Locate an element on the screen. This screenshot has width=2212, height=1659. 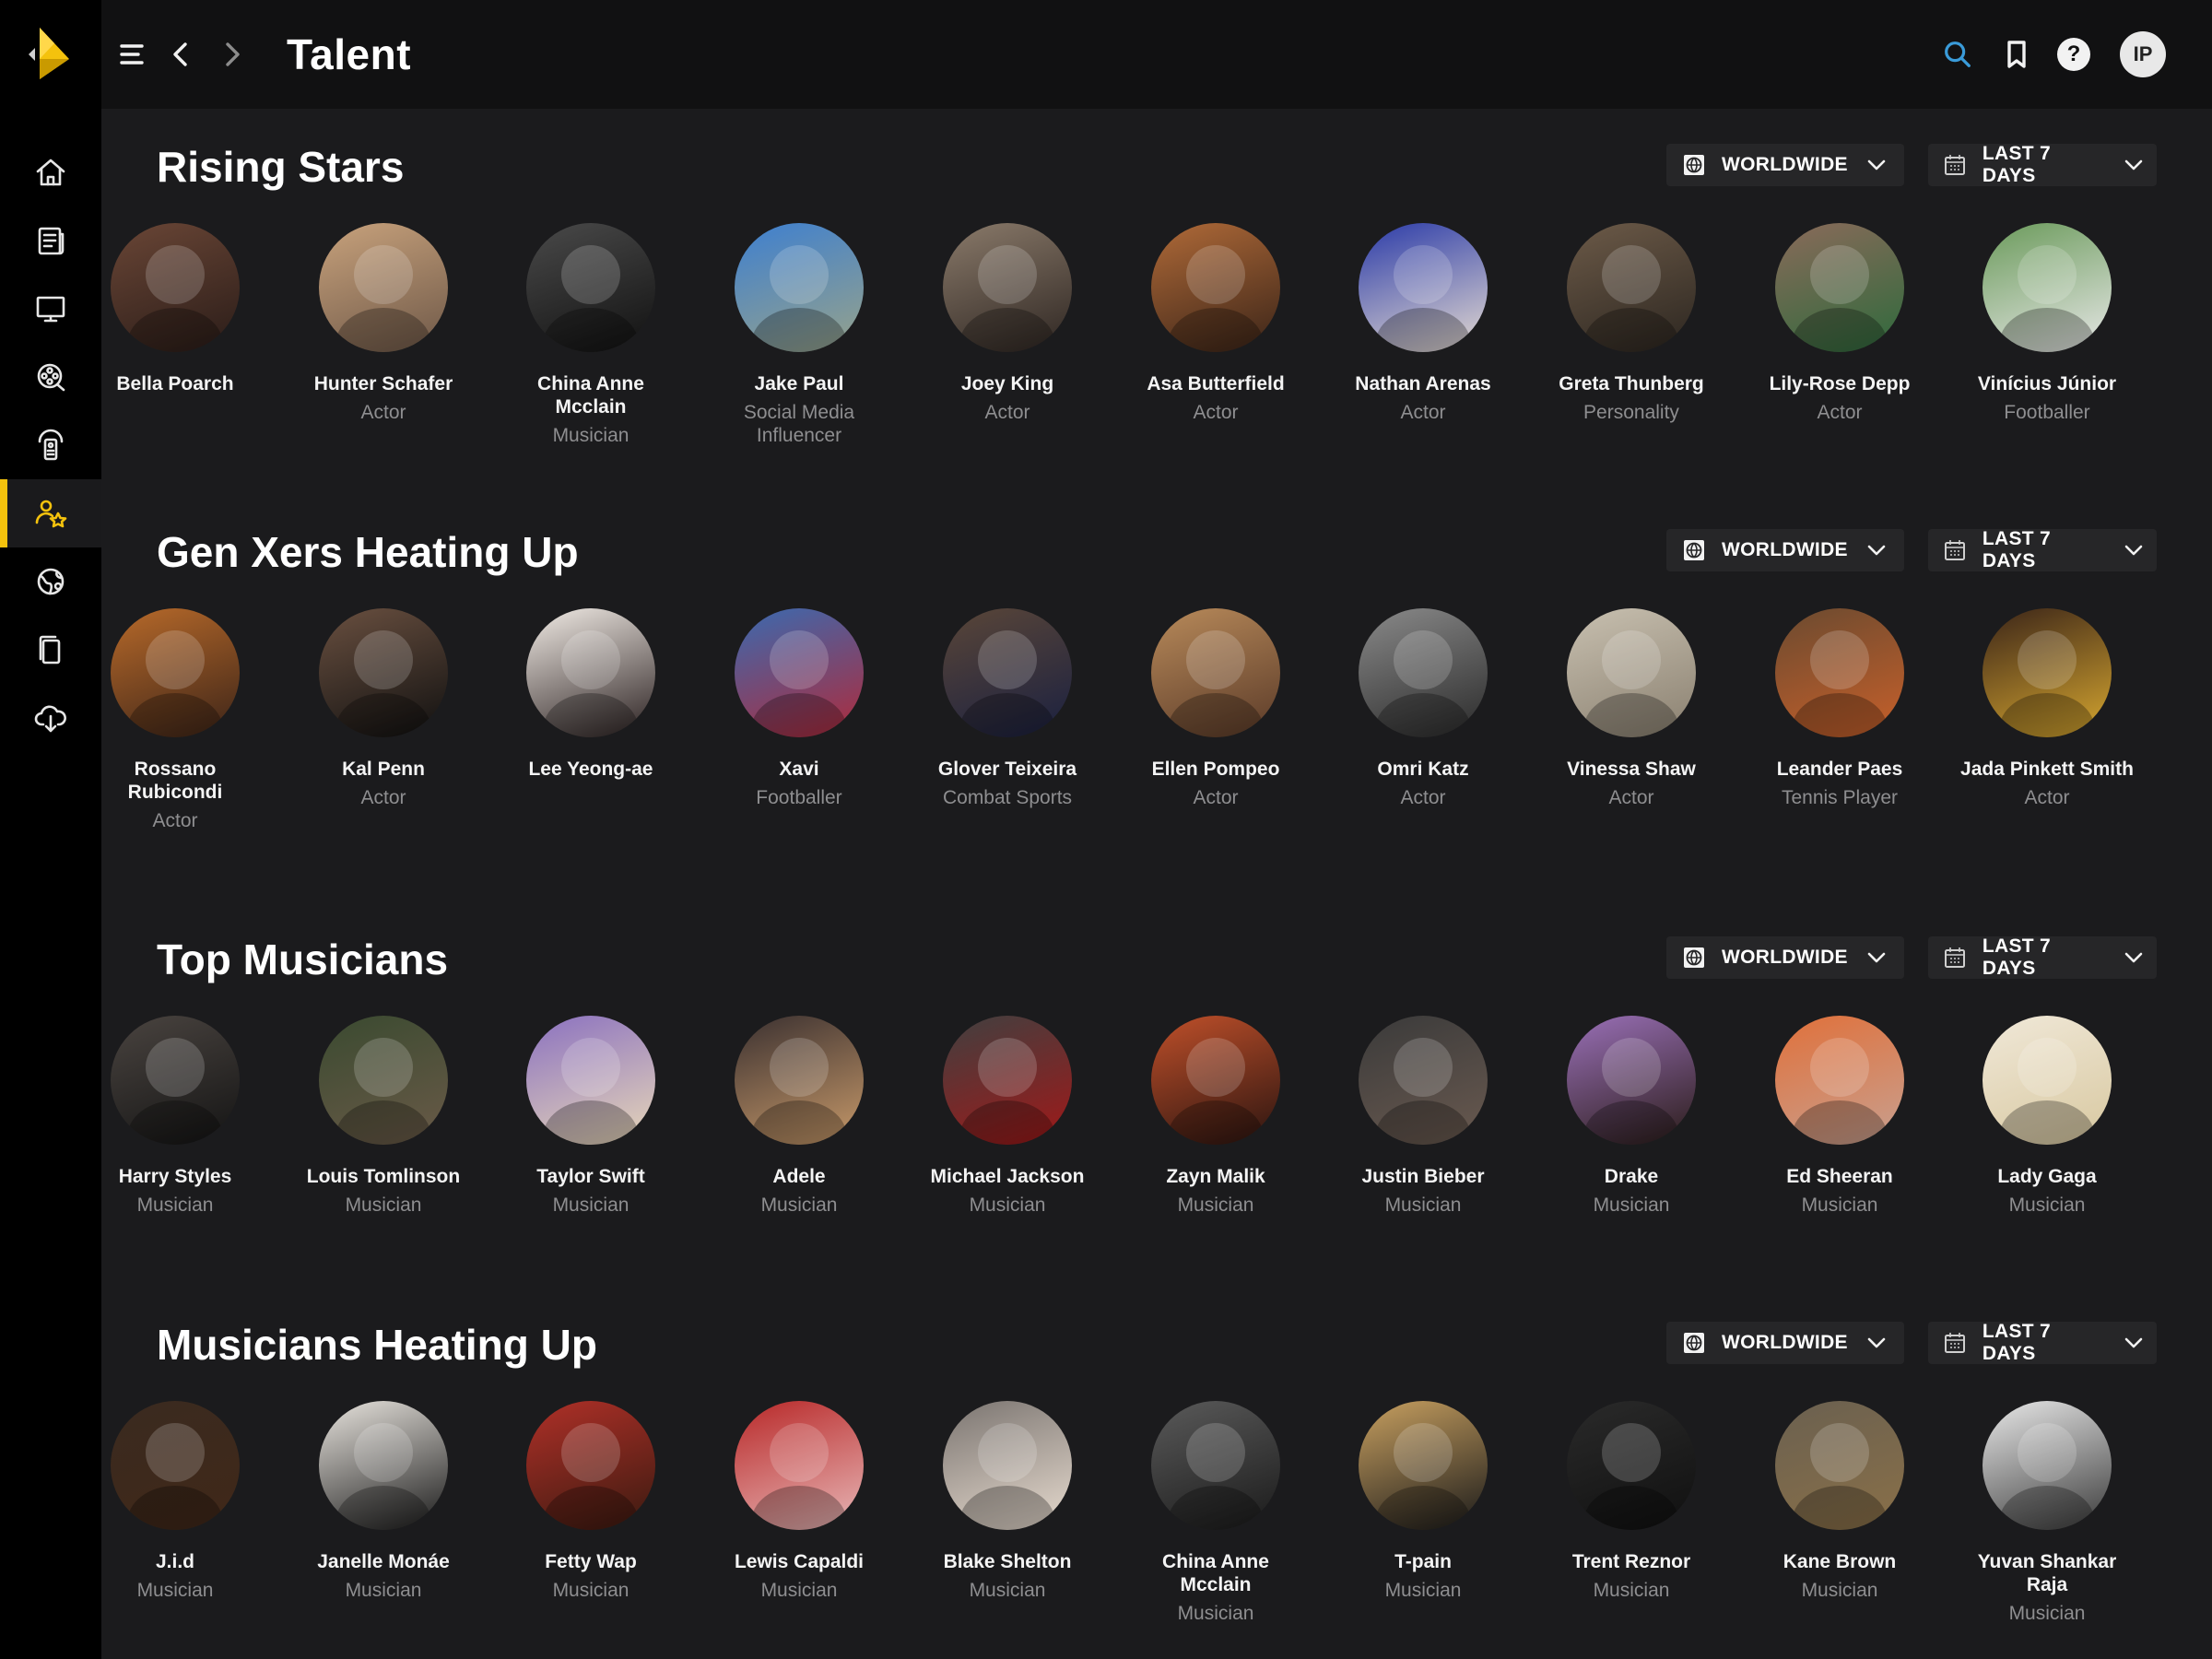
sidebar-item-tv is located at coordinates (50, 309).